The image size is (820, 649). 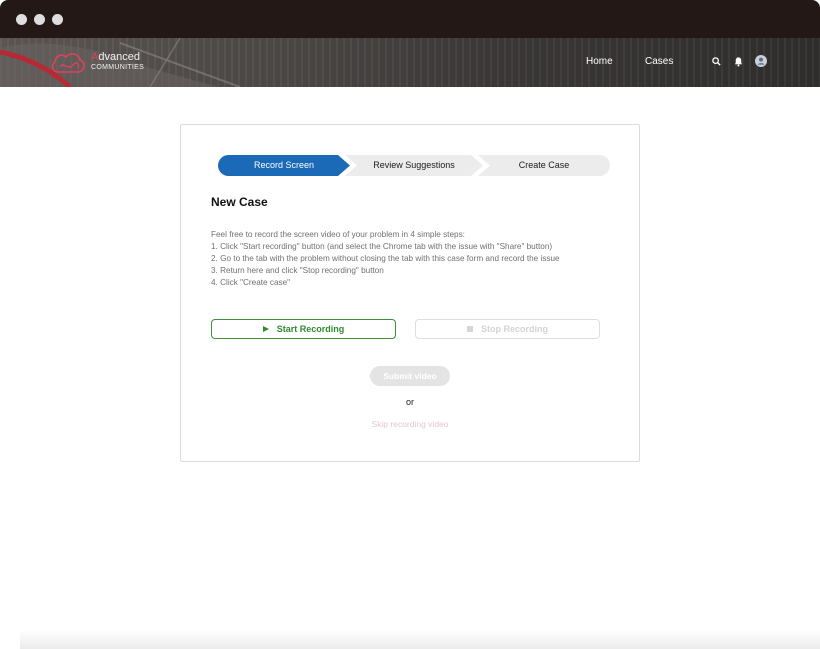 I want to click on submit-video-button: Submit video, so click(x=410, y=376).